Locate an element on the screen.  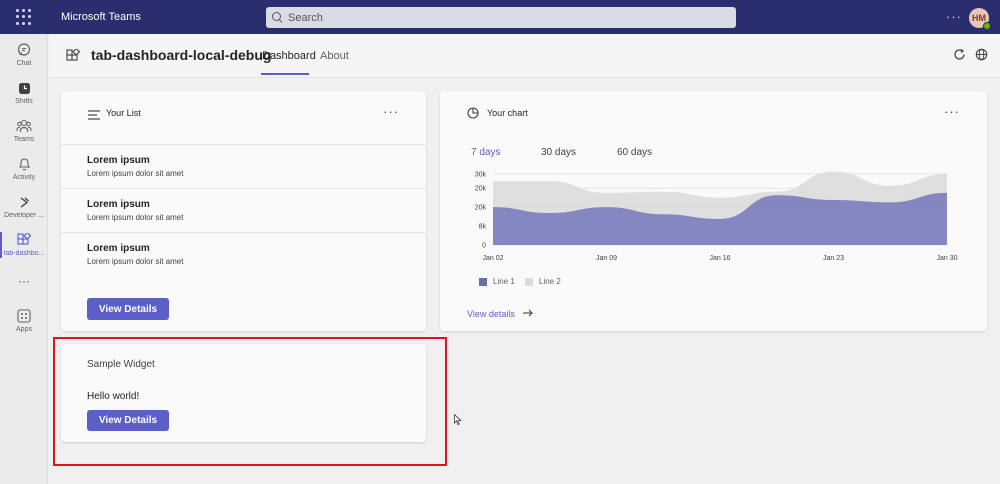
avatar: HM is located at coordinates (980, 19).